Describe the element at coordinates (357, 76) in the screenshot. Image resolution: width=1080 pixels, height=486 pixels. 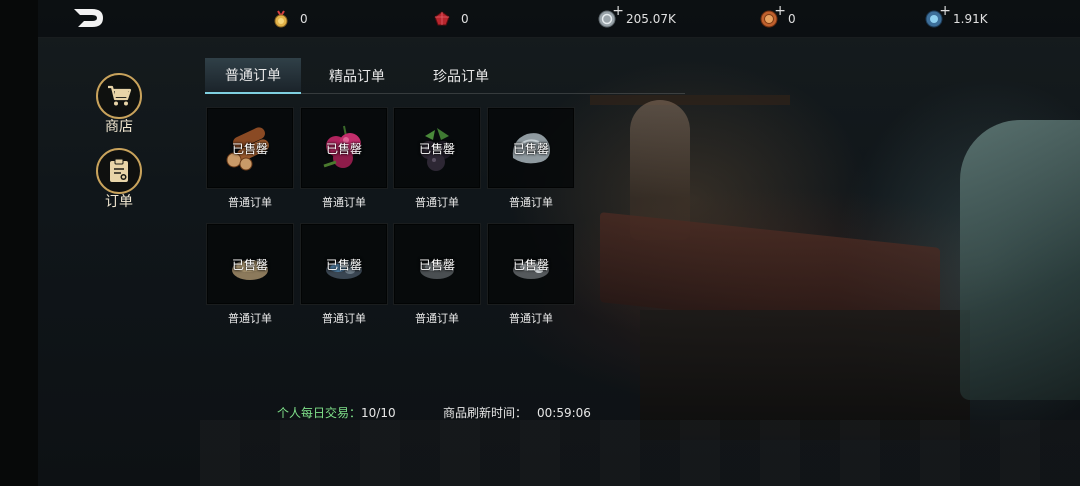
I see `tab-premium-orders: 精品订单` at that location.